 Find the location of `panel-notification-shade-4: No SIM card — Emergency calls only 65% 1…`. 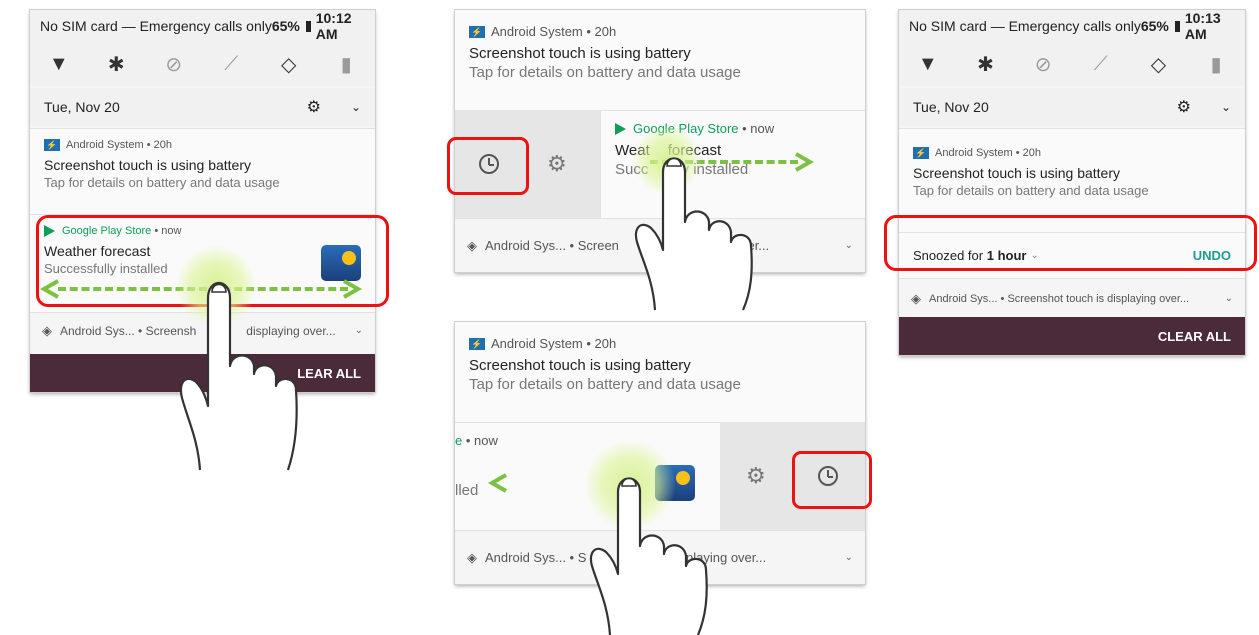

panel-notification-shade-4: No SIM card — Emergency calls only 65% 1… is located at coordinates (1072, 182).